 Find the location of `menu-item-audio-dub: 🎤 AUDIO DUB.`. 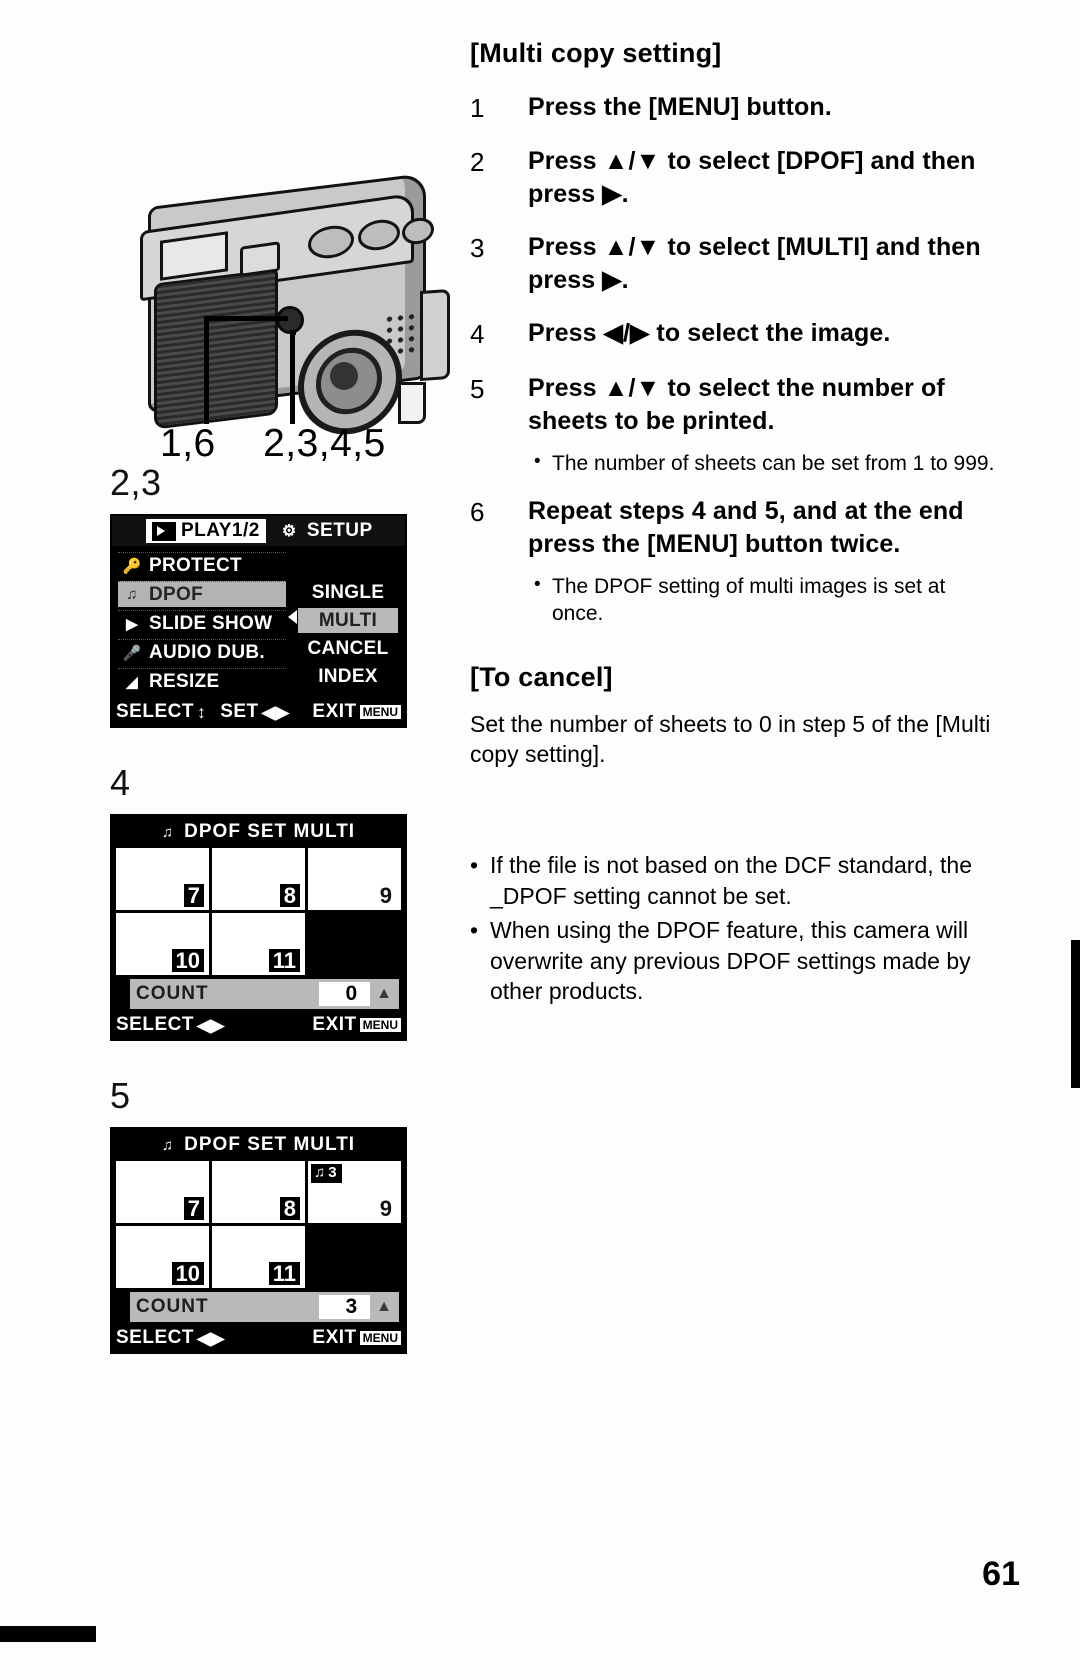

menu-item-audio-dub: 🎤 AUDIO DUB. is located at coordinates (202, 652).